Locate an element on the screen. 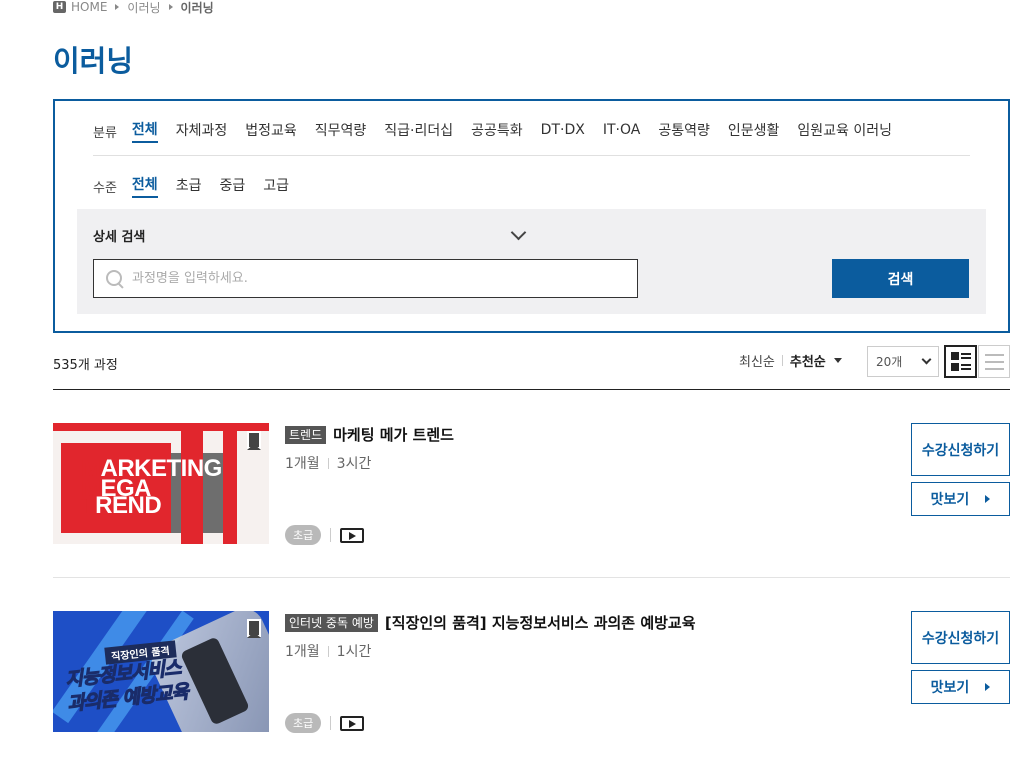 The height and width of the screenshot is (757, 1033). category-option: 직급·리더십 is located at coordinates (418, 131).